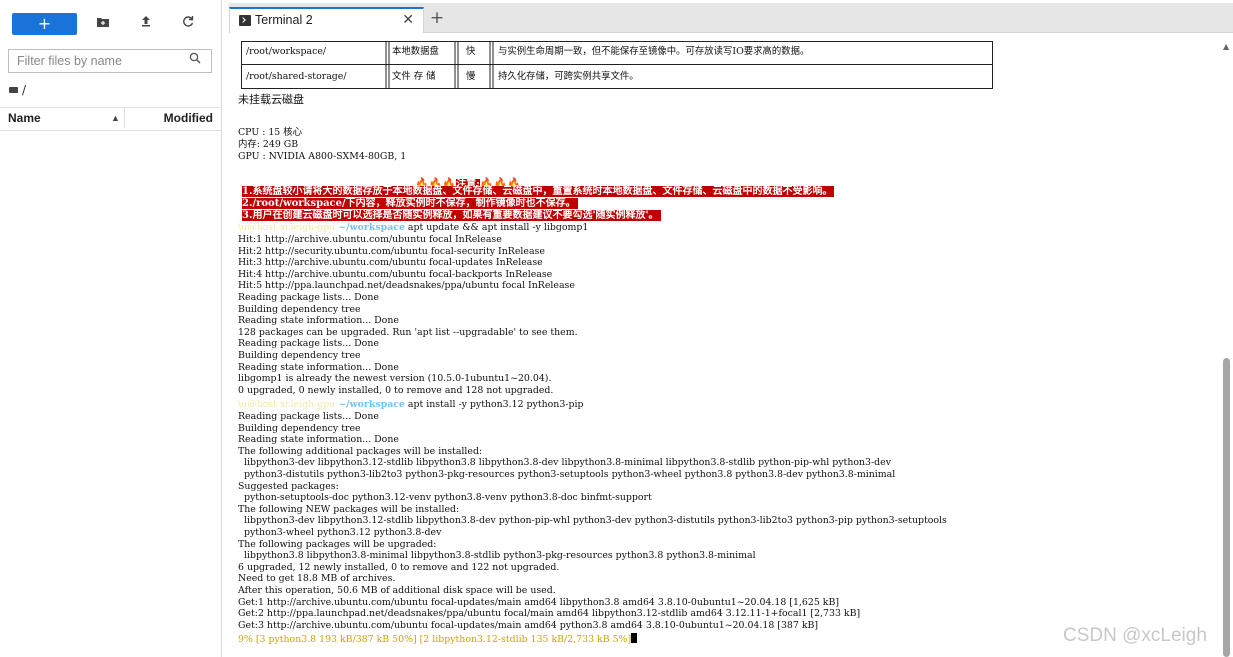 This screenshot has width=1233, height=657. What do you see at coordinates (146, 24) in the screenshot?
I see `upload-icon` at bounding box center [146, 24].